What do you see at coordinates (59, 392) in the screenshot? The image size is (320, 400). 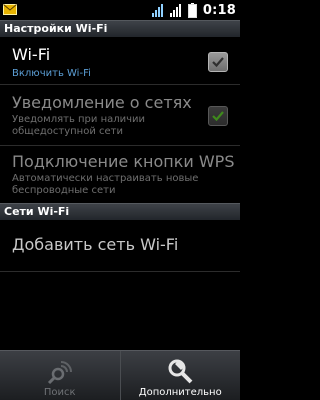 I see `search-button-label: Поиск` at bounding box center [59, 392].